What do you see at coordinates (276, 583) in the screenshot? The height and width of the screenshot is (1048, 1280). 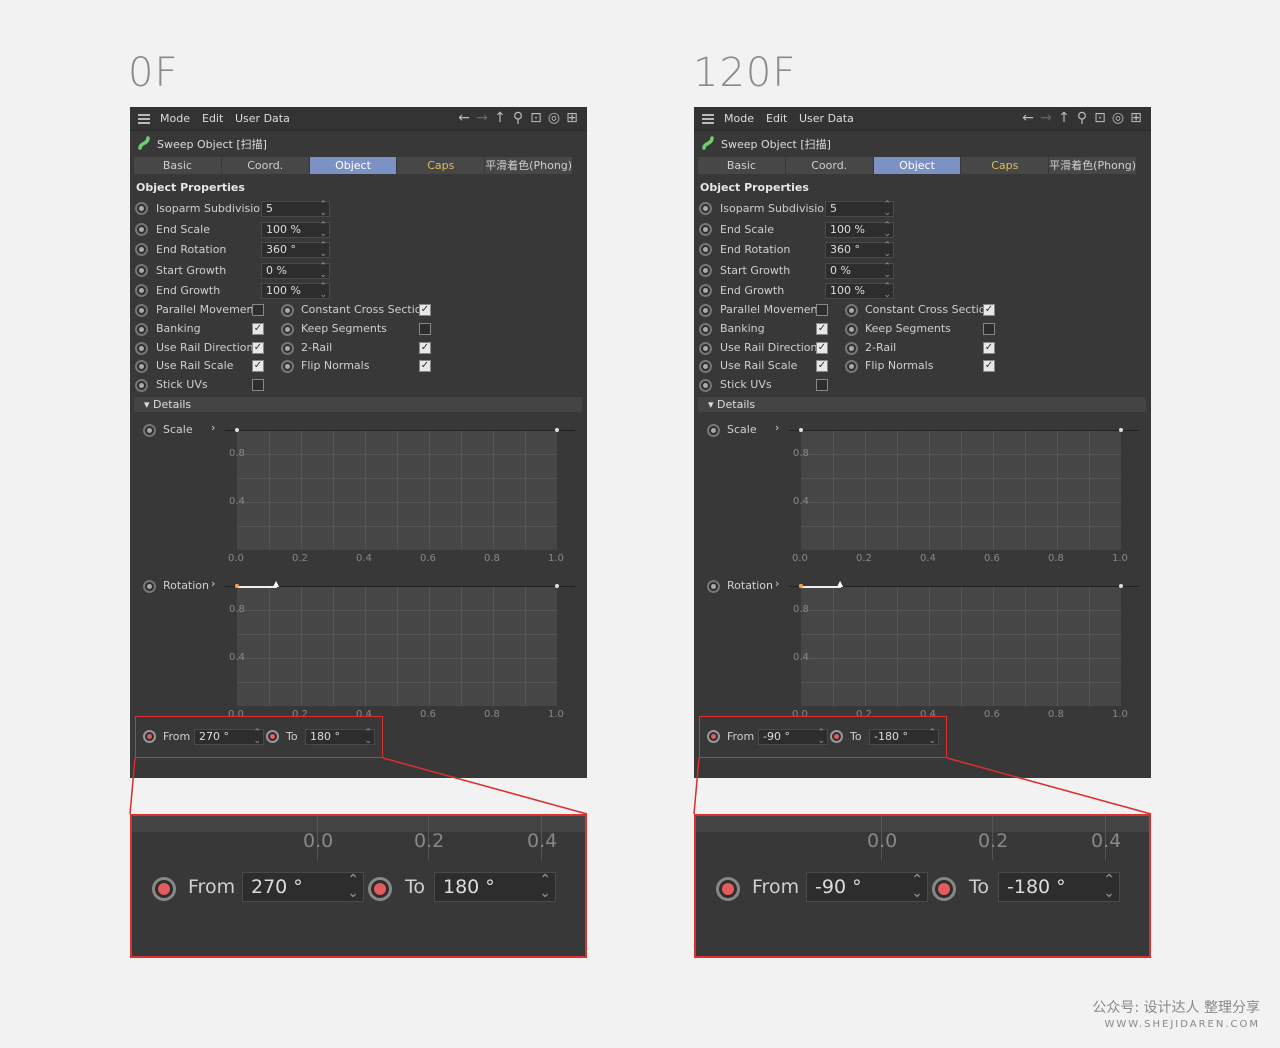 I see `handle-triangle-icon: ▲` at bounding box center [276, 583].